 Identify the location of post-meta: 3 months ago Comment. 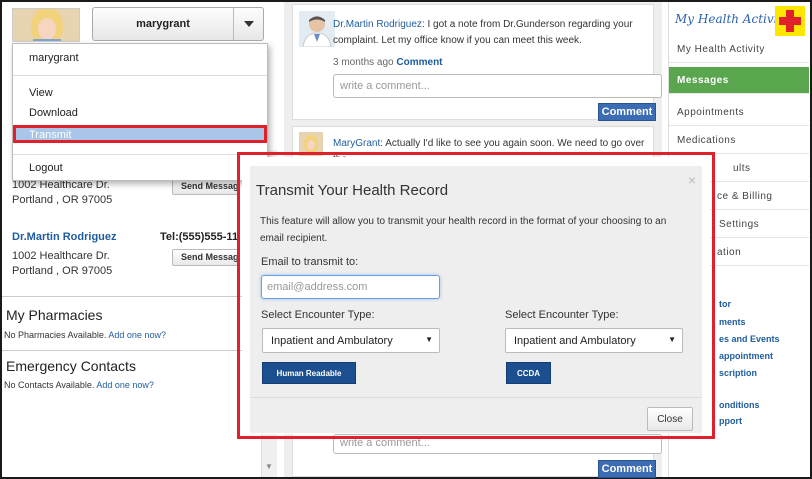
(388, 62).